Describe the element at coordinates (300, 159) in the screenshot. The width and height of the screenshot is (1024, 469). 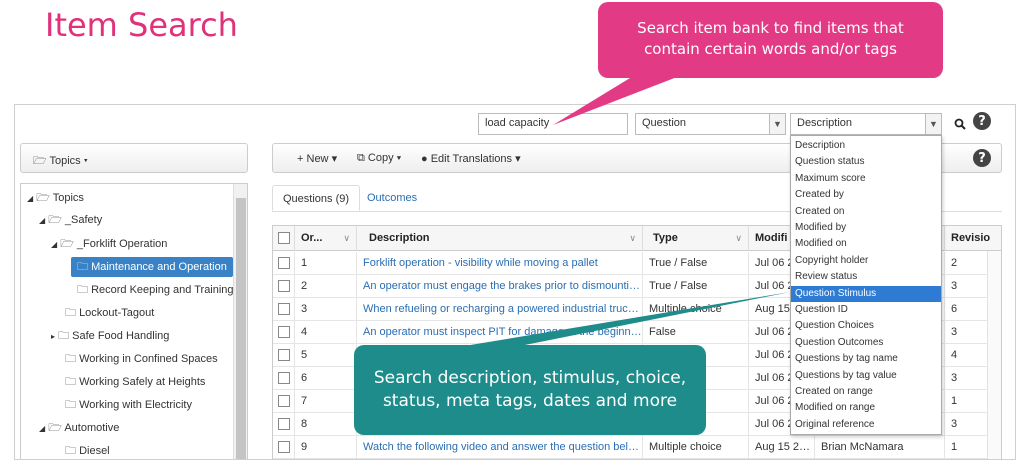
I see `plus-icon: +` at that location.